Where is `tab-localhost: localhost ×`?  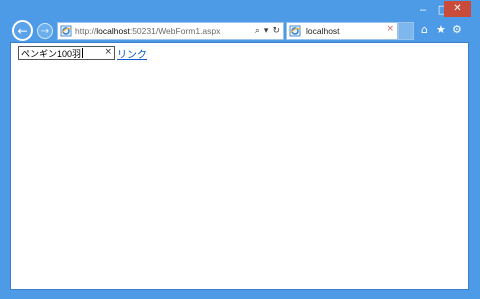 tab-localhost: localhost × is located at coordinates (342, 31).